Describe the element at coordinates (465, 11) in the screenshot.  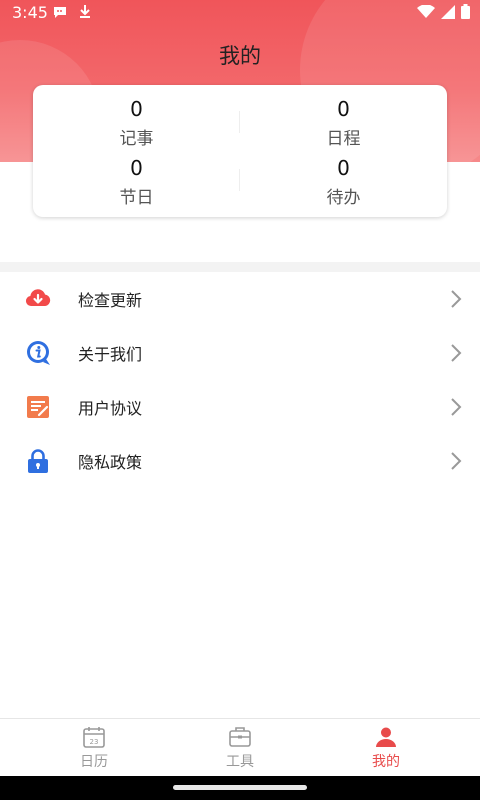
I see `battery-icon` at that location.